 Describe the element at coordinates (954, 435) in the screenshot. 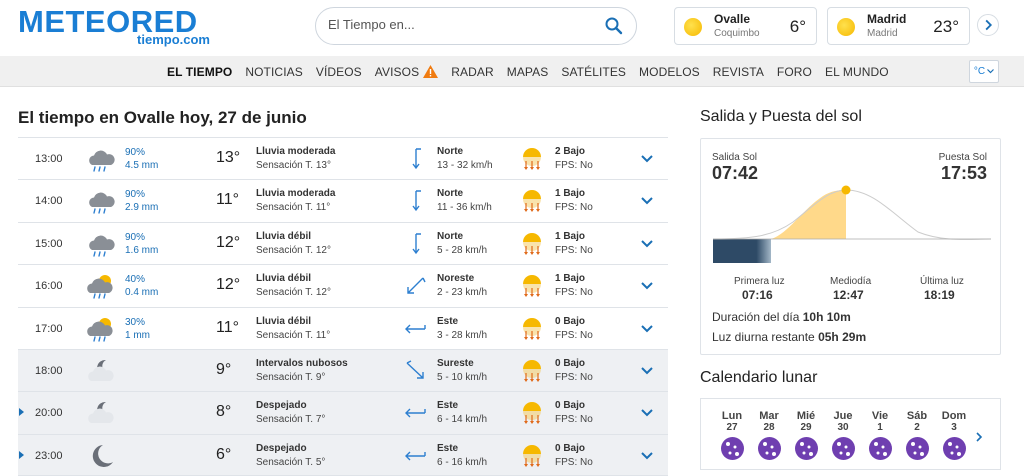

I see `moon-day: Dom 3` at that location.